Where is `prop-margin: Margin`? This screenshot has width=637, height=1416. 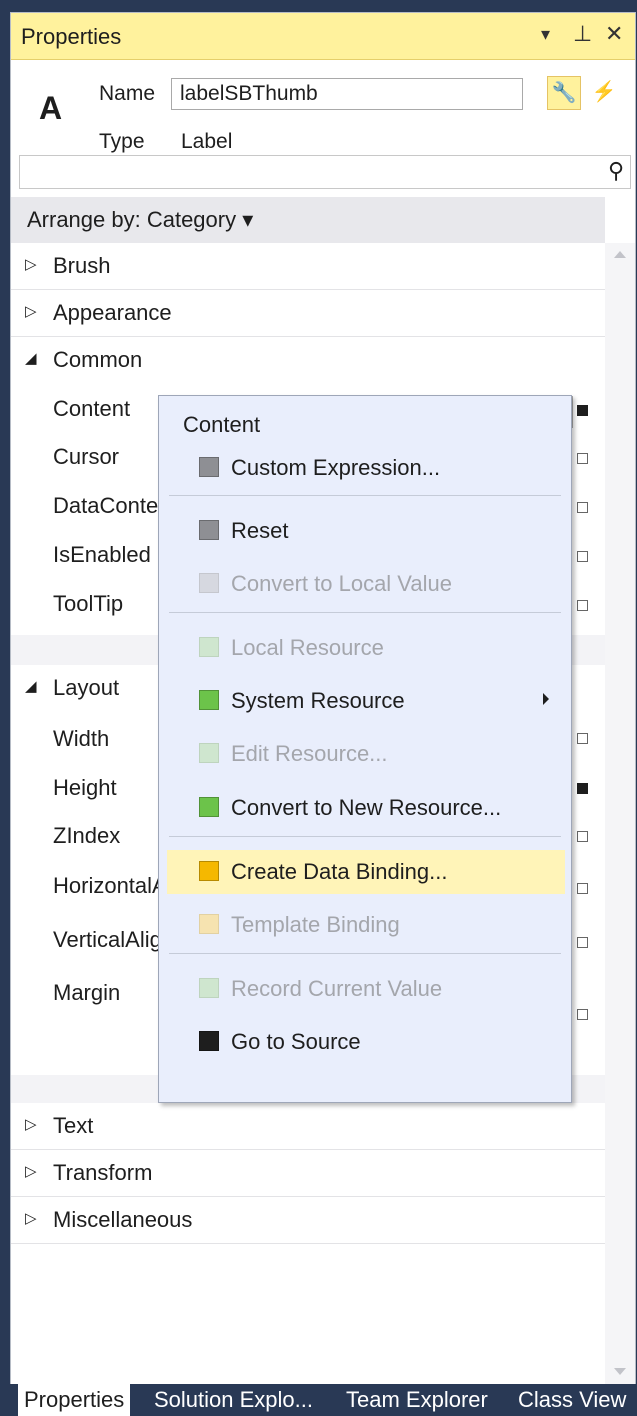 prop-margin: Margin is located at coordinates (107, 993).